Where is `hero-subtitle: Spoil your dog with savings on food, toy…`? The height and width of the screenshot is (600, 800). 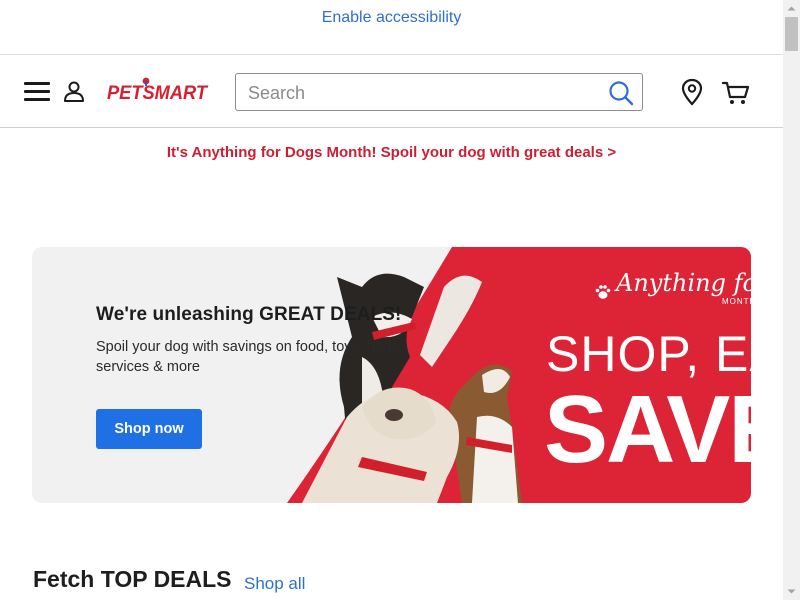 hero-subtitle: Spoil your dog with savings on food, toy… is located at coordinates (249, 357).